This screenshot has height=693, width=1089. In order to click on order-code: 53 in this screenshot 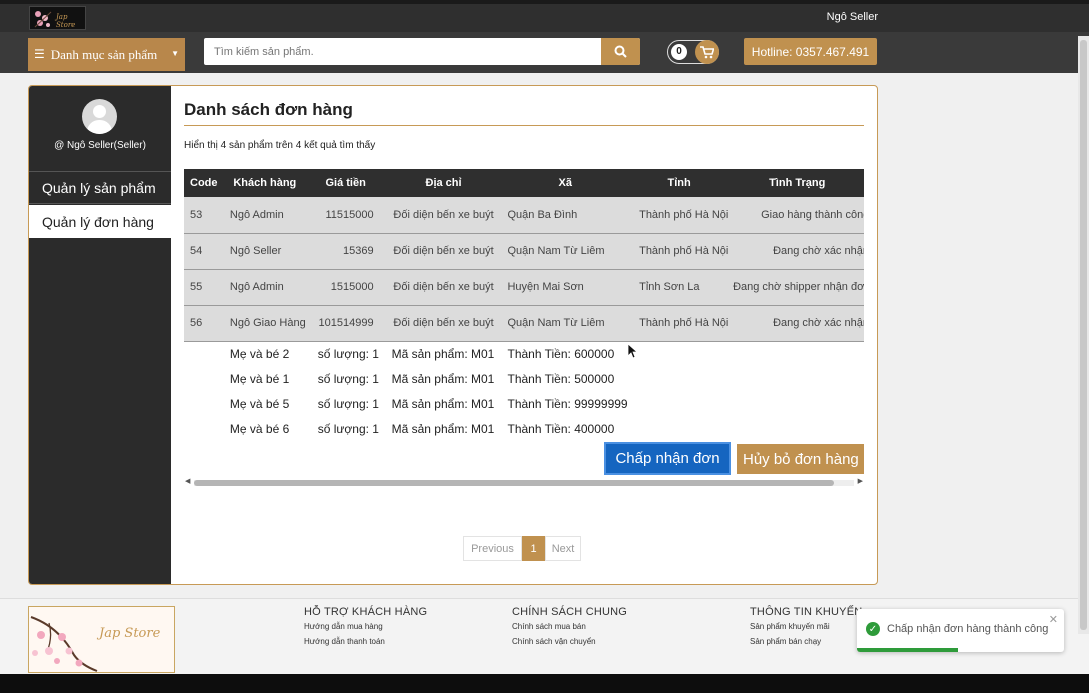, I will do `click(196, 214)`.